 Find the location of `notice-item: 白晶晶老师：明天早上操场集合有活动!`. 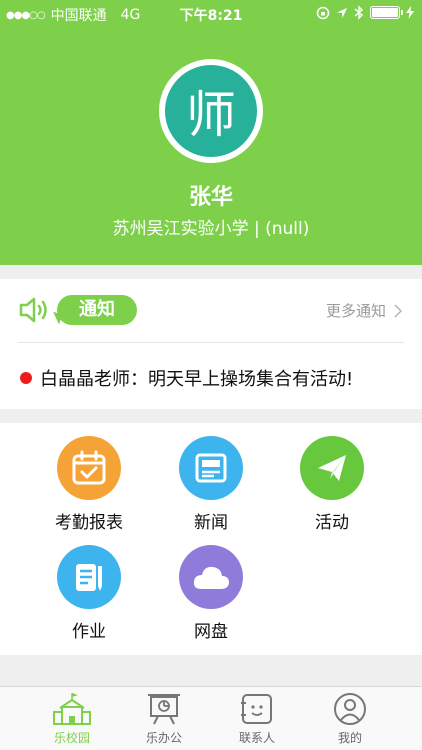

notice-item: 白晶晶老师：明天早上操场集合有活动! is located at coordinates (186, 378).